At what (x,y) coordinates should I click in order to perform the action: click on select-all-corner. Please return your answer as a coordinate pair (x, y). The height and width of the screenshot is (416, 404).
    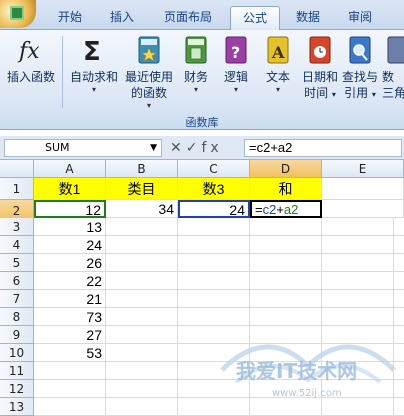
    Looking at the image, I should click on (17, 169).